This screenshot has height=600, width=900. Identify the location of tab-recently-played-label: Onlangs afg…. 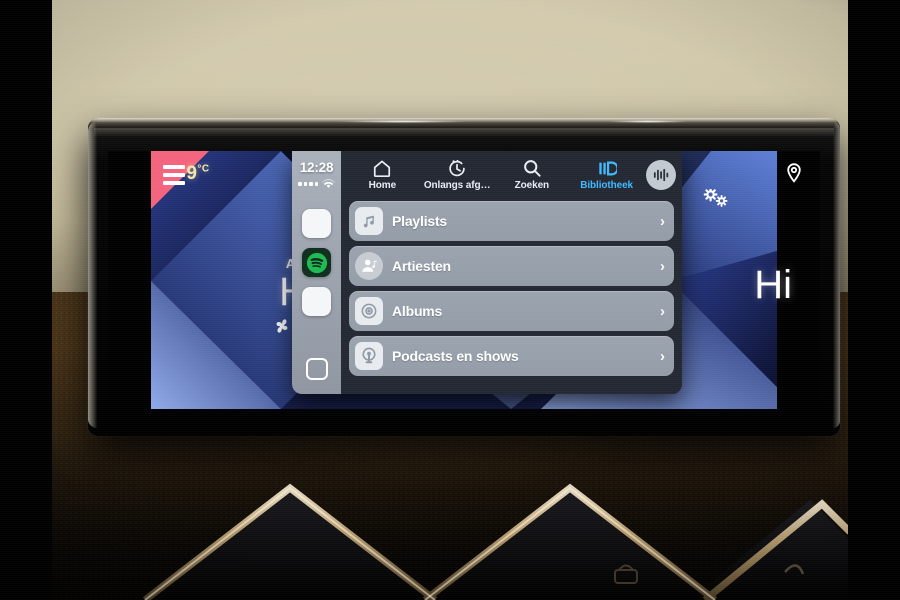
(457, 185).